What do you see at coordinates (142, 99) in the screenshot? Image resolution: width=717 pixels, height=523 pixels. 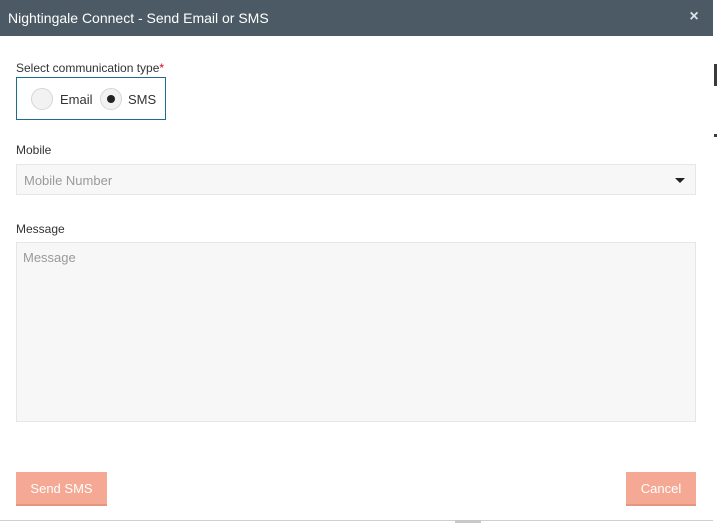 I see `sms-radio-label: SMS` at bounding box center [142, 99].